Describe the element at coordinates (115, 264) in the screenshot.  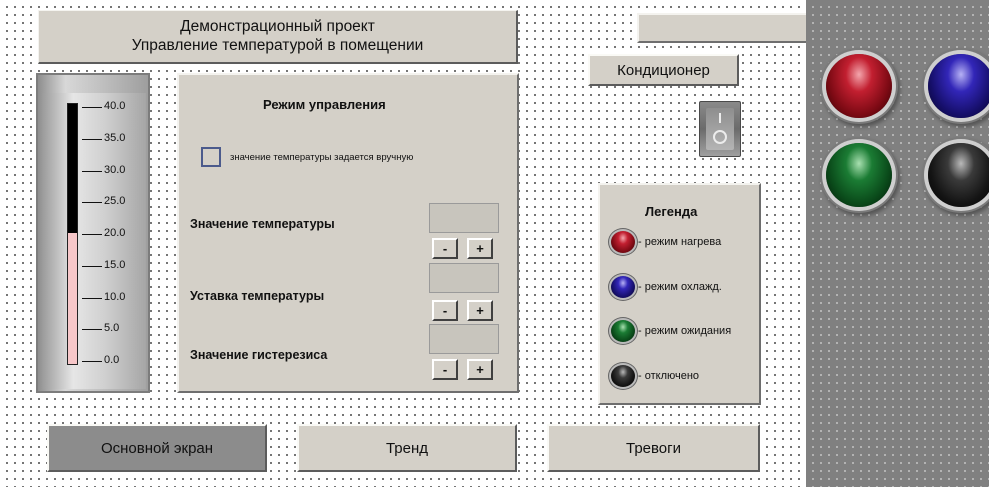
I see `thermometer-tick-label: 15.0` at that location.